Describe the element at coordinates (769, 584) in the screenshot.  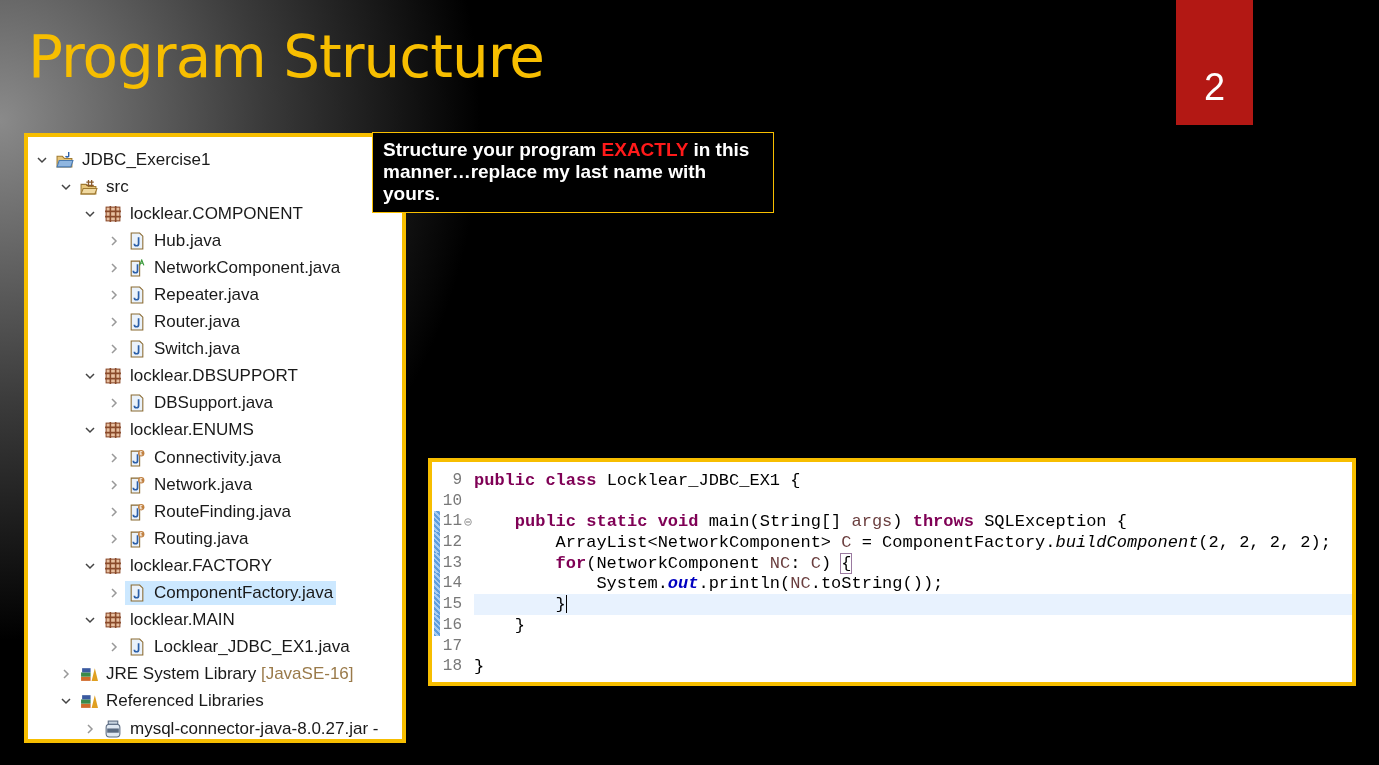
I see `code-line: System.out.println(NC.toString());` at that location.